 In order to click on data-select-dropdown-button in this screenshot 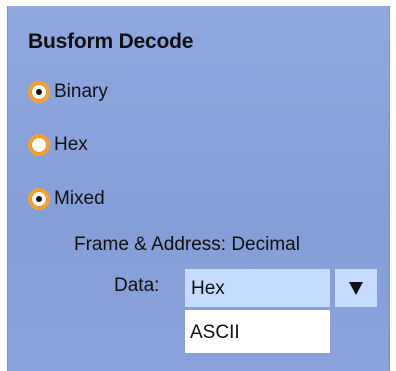, I will do `click(356, 288)`.